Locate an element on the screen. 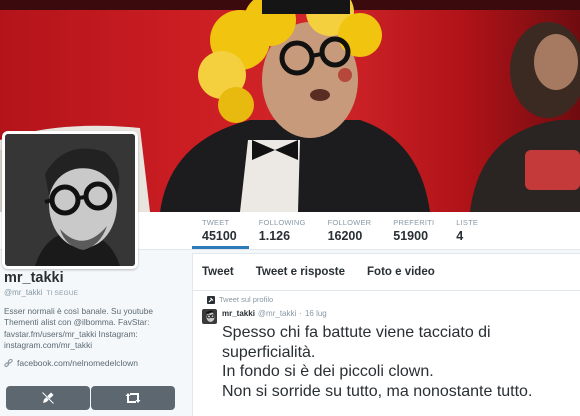 The height and width of the screenshot is (416, 580). tweet-avatar is located at coordinates (209, 316).